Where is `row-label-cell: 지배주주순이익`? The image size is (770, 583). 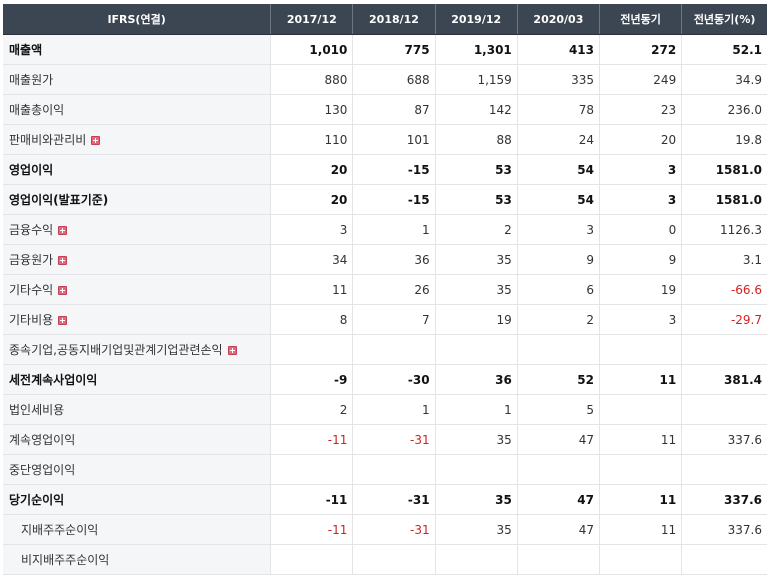
row-label-cell: 지배주주순이익 is located at coordinates (137, 529).